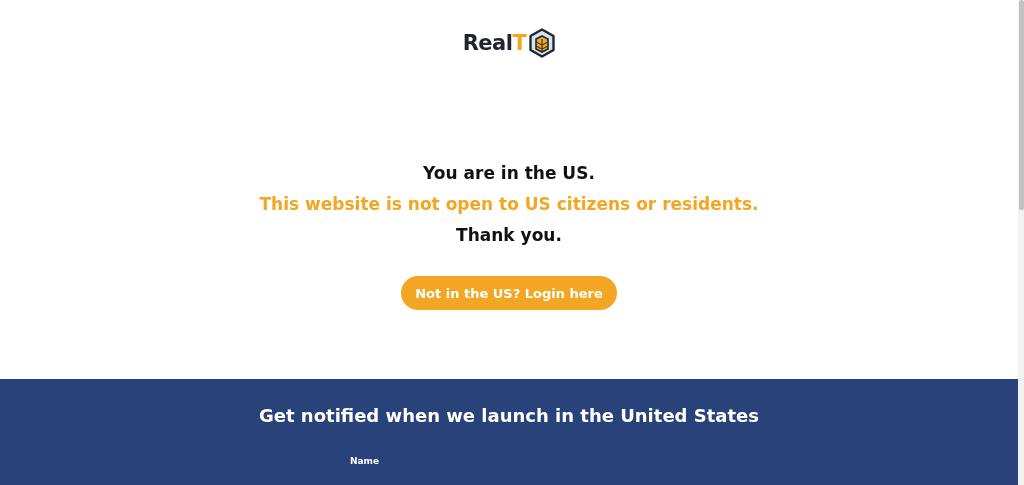 The height and width of the screenshot is (485, 1024). What do you see at coordinates (542, 43) in the screenshot?
I see `cube-logo-icon` at bounding box center [542, 43].